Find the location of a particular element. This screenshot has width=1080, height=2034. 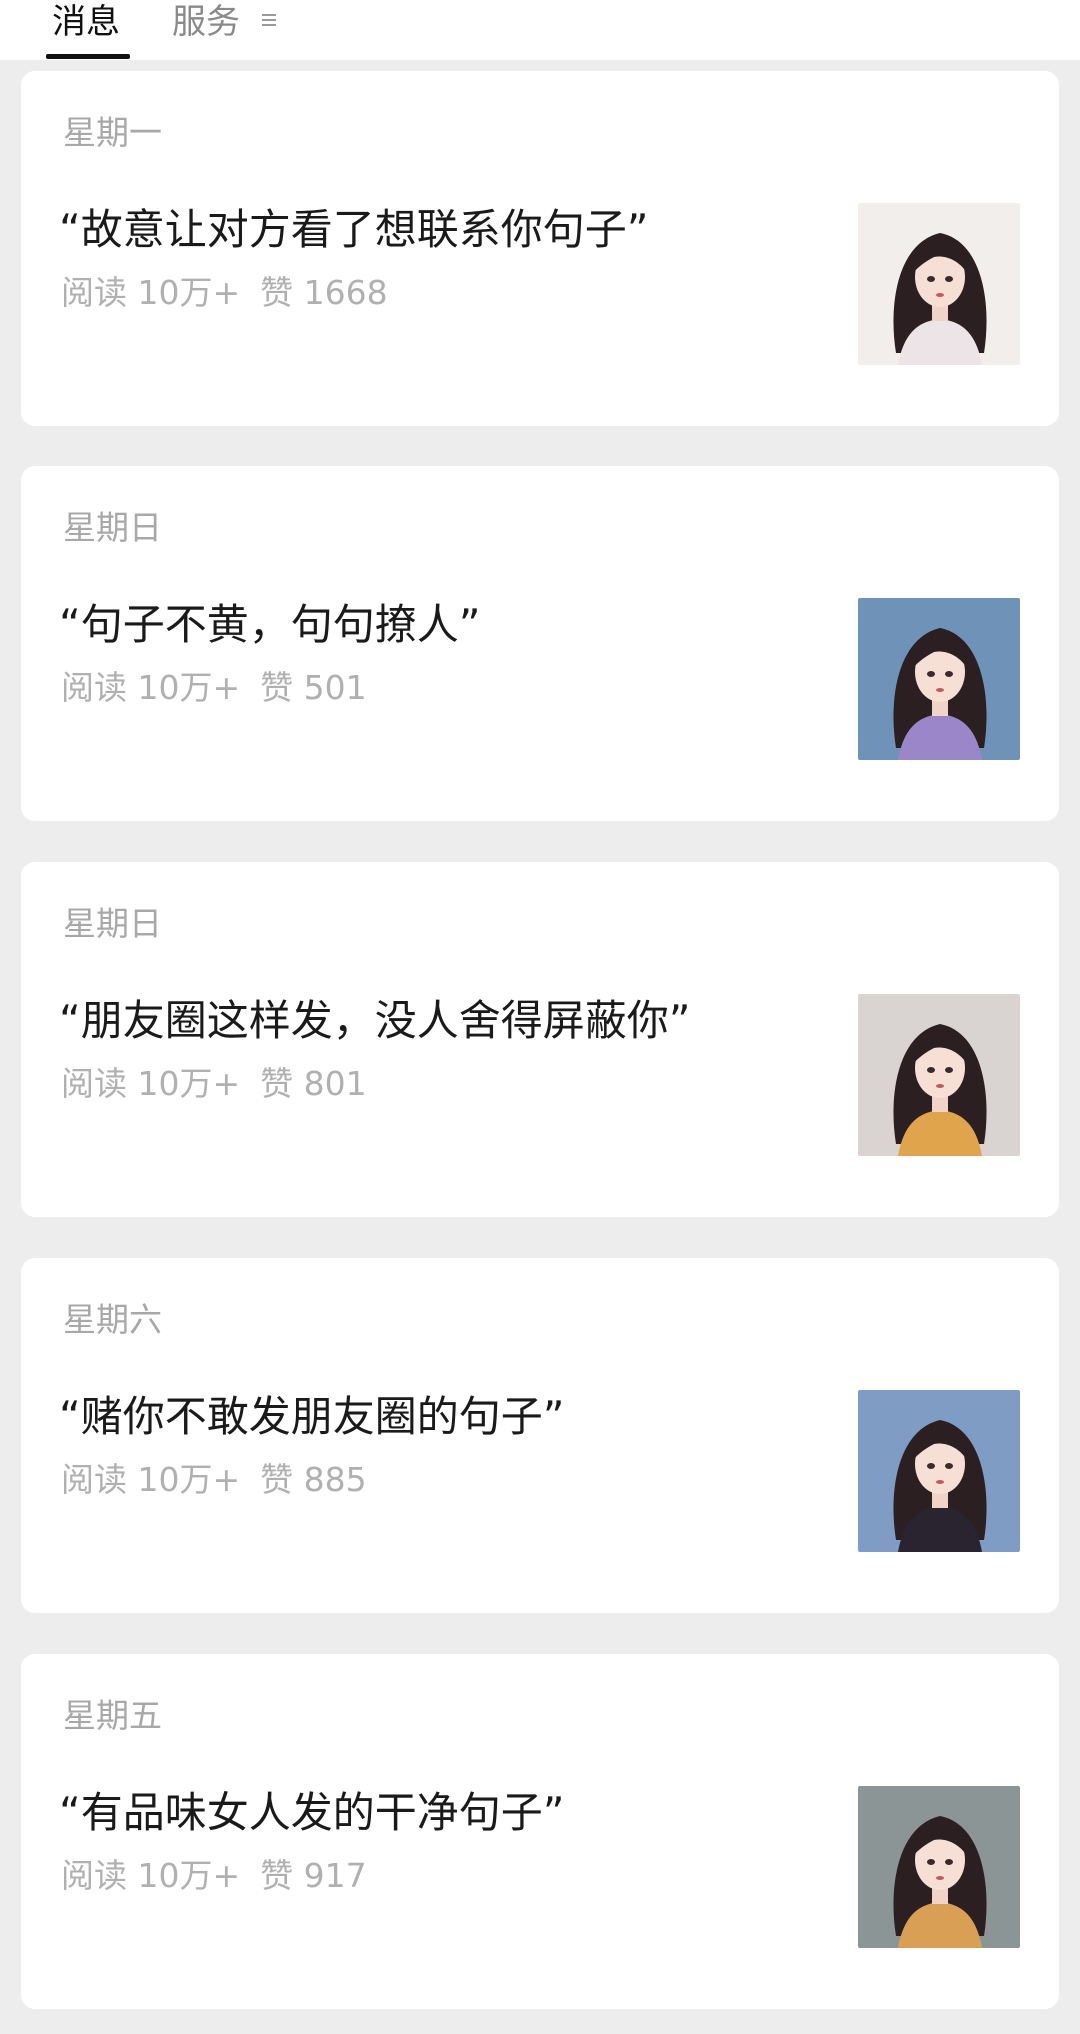

menu-lines-icon is located at coordinates (269, 20).